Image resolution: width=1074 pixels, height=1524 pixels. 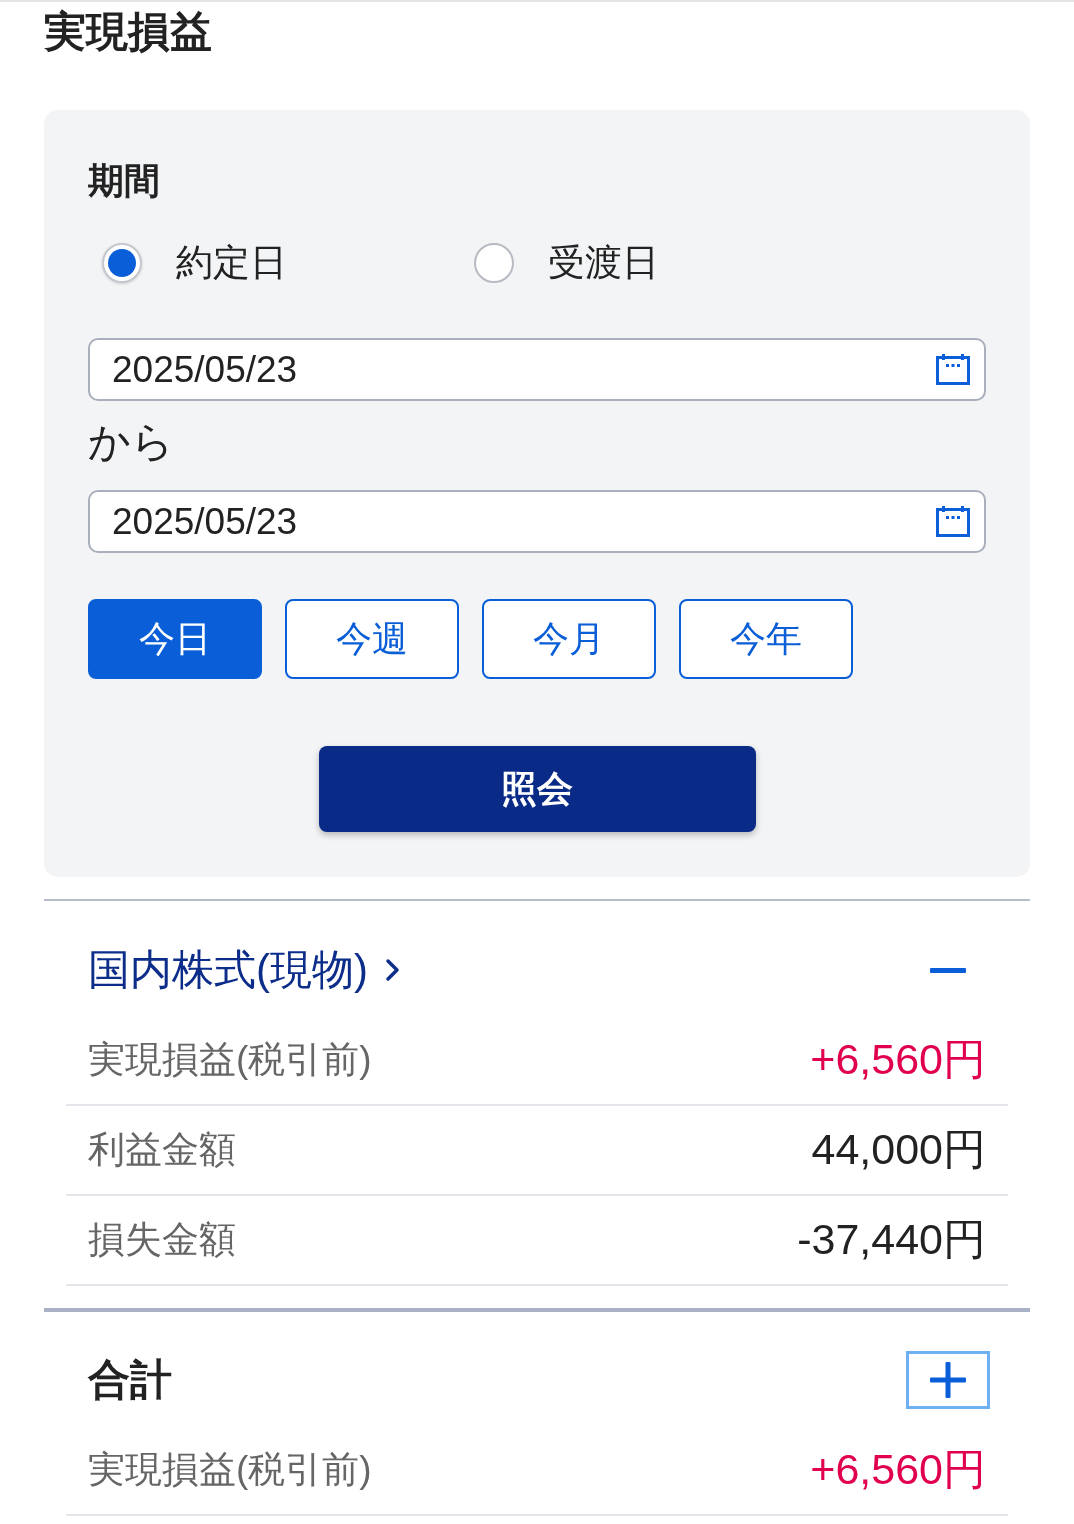 What do you see at coordinates (231, 263) in the screenshot?
I see `radio-label: 約定日` at bounding box center [231, 263].